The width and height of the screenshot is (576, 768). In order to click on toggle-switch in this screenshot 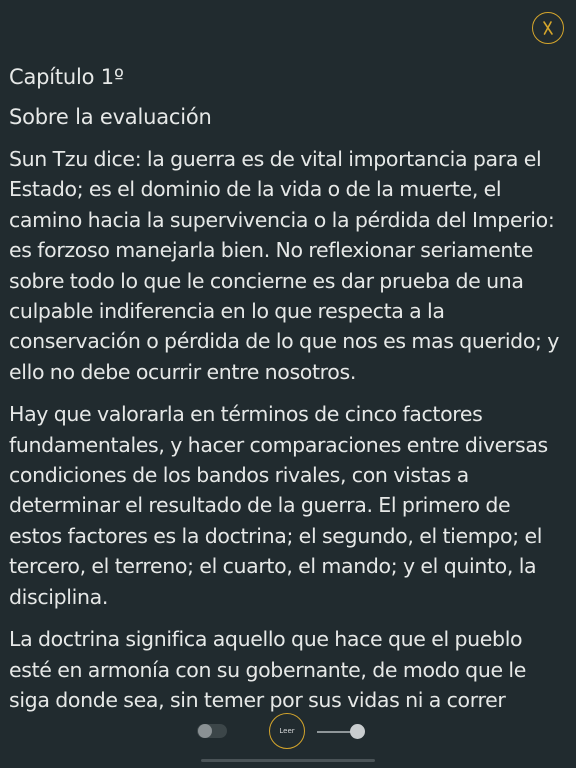, I will do `click(212, 731)`.